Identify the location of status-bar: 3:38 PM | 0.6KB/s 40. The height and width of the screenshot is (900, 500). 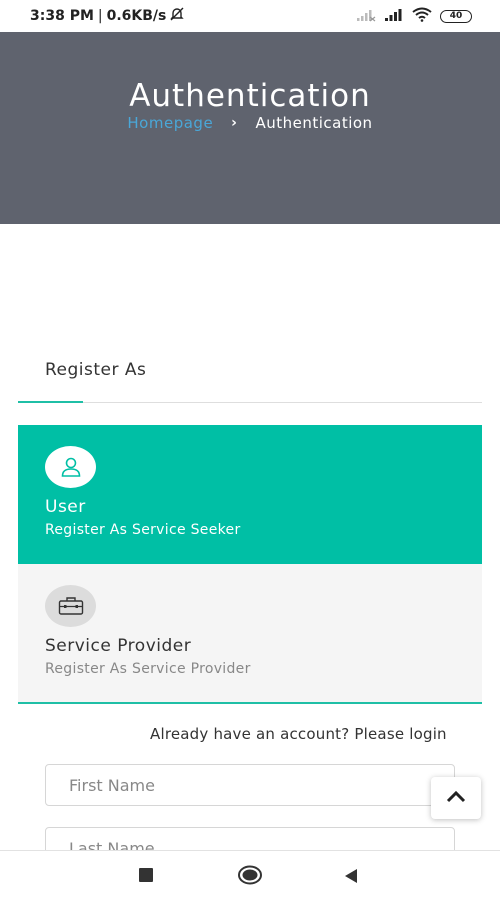
(250, 16).